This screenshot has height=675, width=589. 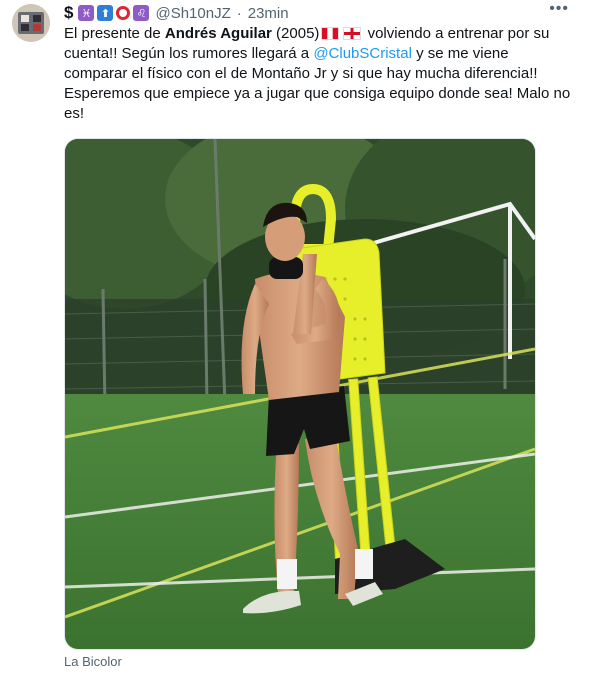 What do you see at coordinates (69, 12) in the screenshot?
I see `dollar-symbol: $` at bounding box center [69, 12].